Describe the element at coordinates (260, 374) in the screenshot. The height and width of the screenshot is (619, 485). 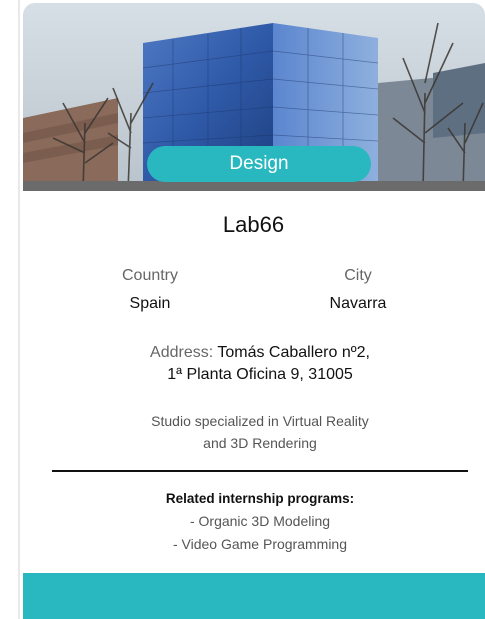
I see `address-line-2: 1ª Planta Oficina 9, 31005` at that location.